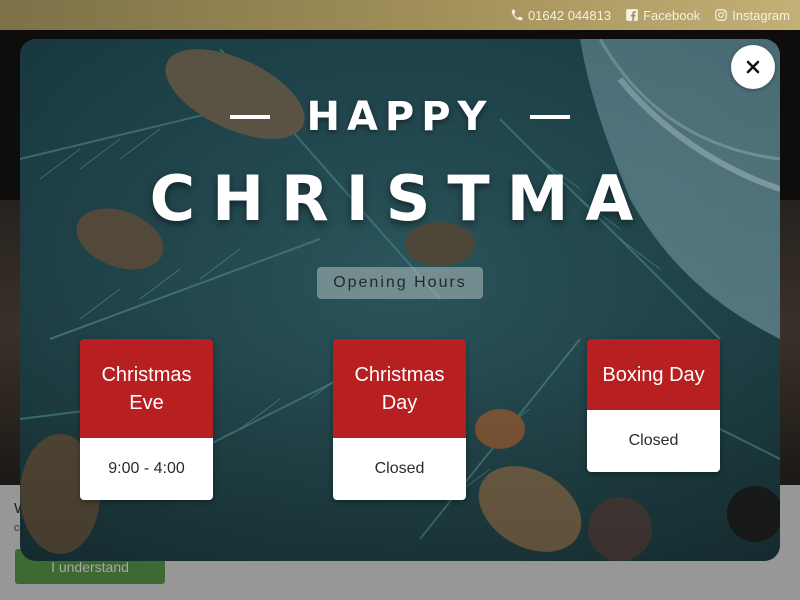 This screenshot has width=800, height=600. I want to click on right-dash, so click(549, 117).